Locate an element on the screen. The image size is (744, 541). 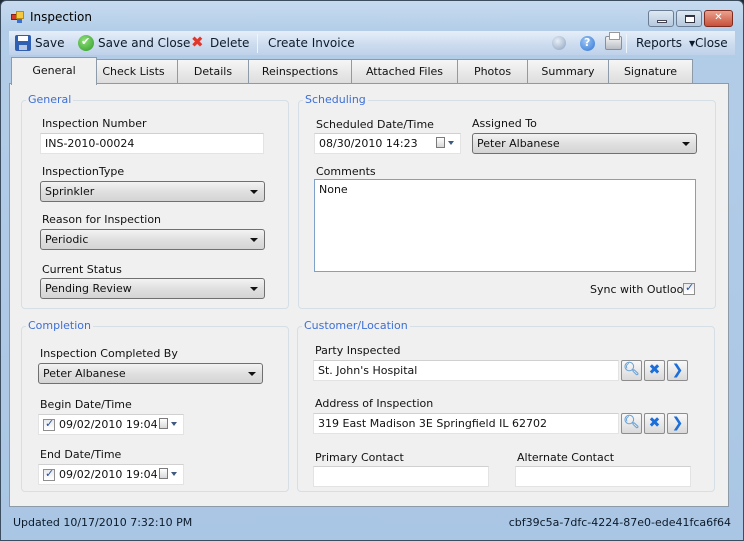
inspection-type-label: InspectionType is located at coordinates (83, 171).